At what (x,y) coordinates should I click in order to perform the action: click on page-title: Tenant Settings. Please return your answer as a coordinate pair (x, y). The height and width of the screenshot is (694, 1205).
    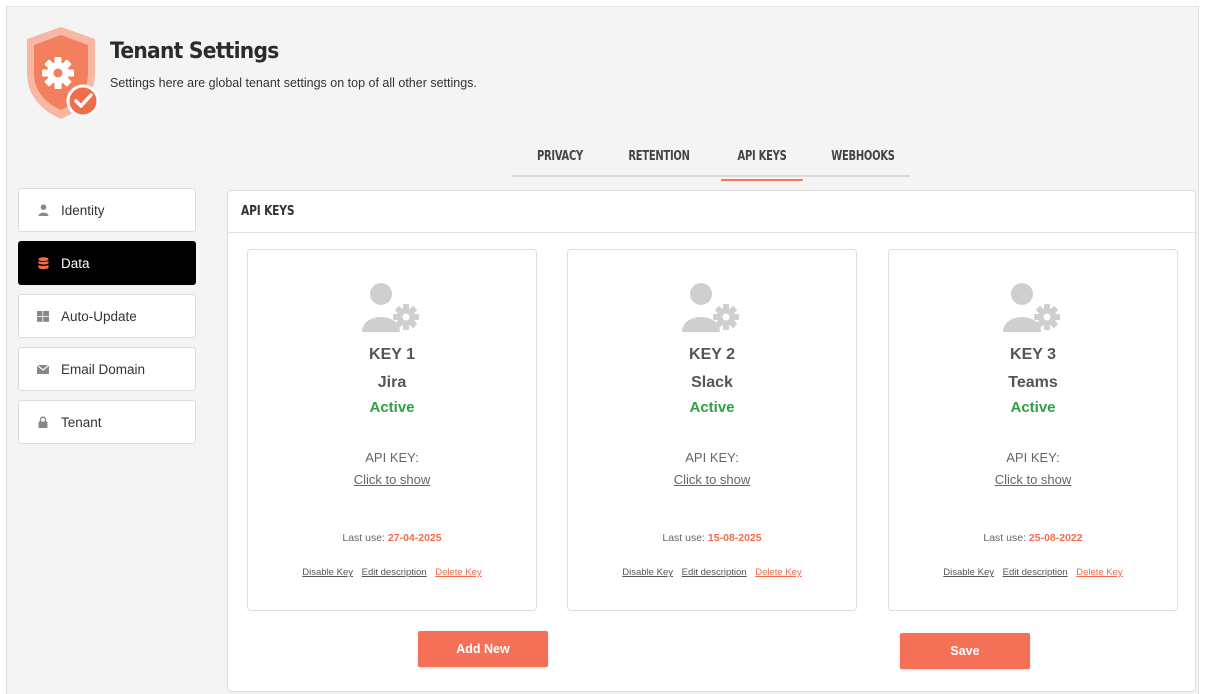
    Looking at the image, I should click on (194, 51).